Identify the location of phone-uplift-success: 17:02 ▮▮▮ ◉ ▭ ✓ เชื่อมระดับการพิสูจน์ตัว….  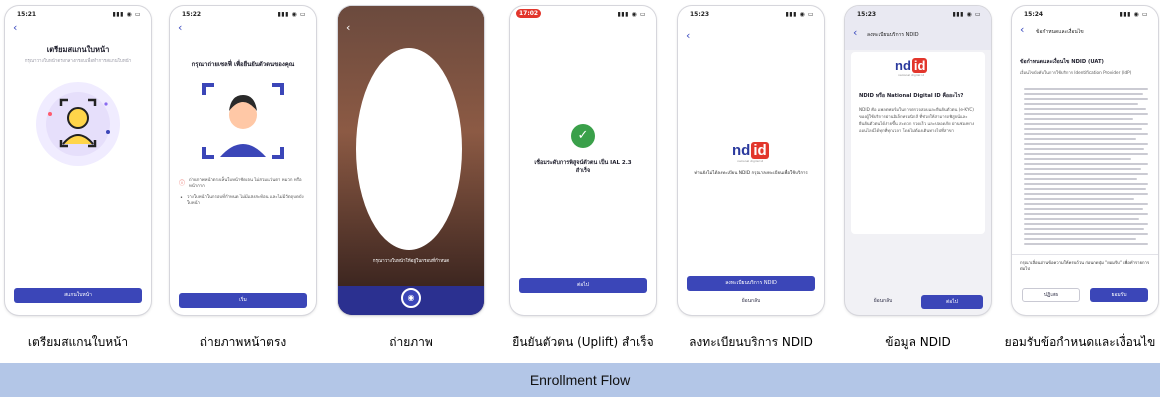
(583, 160).